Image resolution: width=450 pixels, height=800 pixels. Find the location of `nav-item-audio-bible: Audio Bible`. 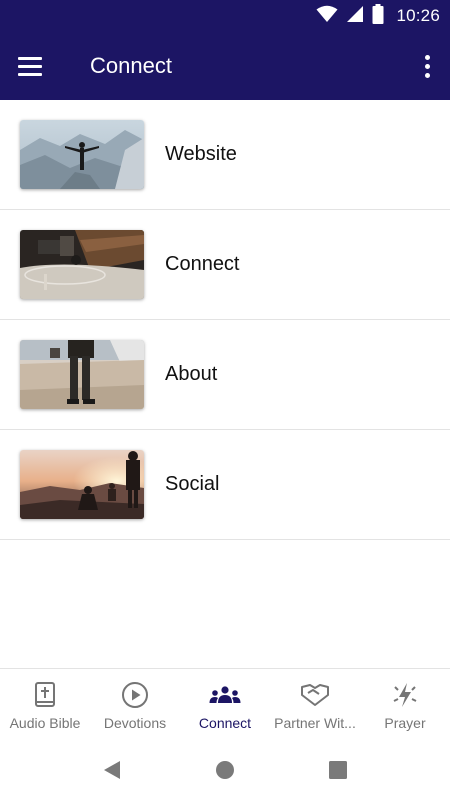

nav-item-audio-bible: Audio Bible is located at coordinates (45, 705).